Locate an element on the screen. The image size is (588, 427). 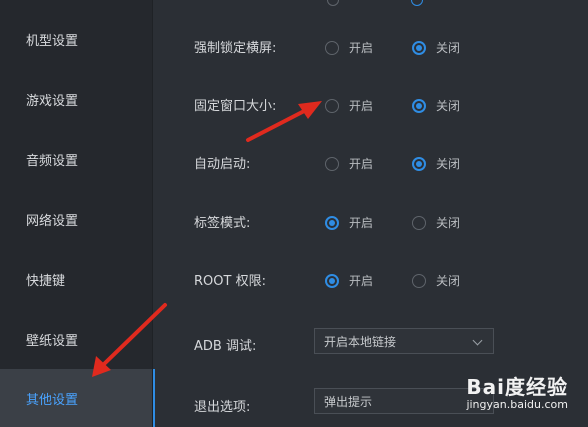
watermark-brand: Bai度经验 is located at coordinates (517, 387).